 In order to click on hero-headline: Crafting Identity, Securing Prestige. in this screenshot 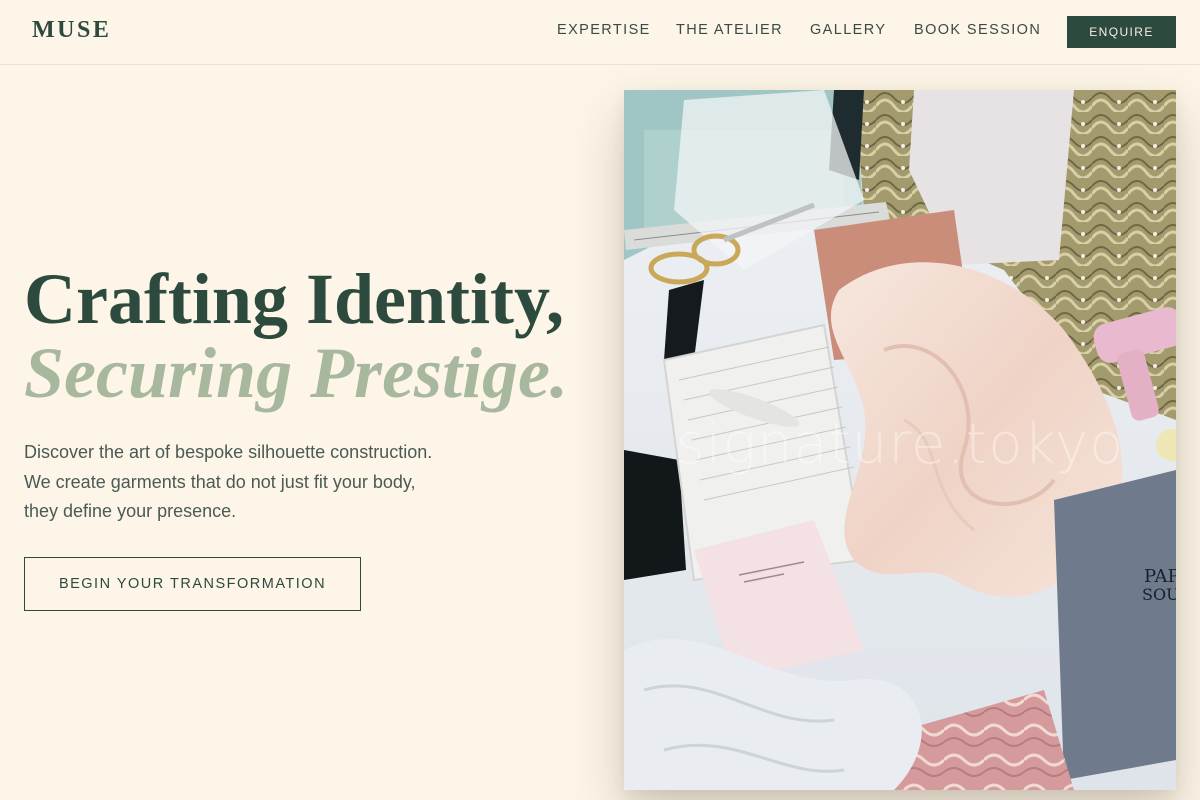, I will do `click(319, 336)`.